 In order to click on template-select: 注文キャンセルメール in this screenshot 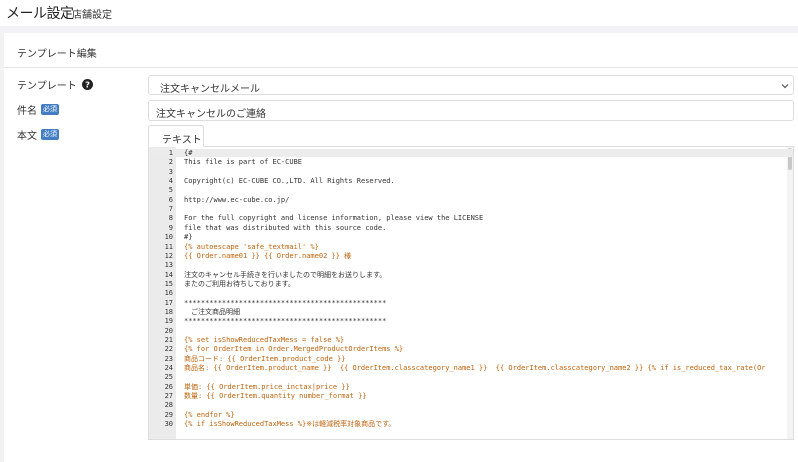, I will do `click(471, 85)`.